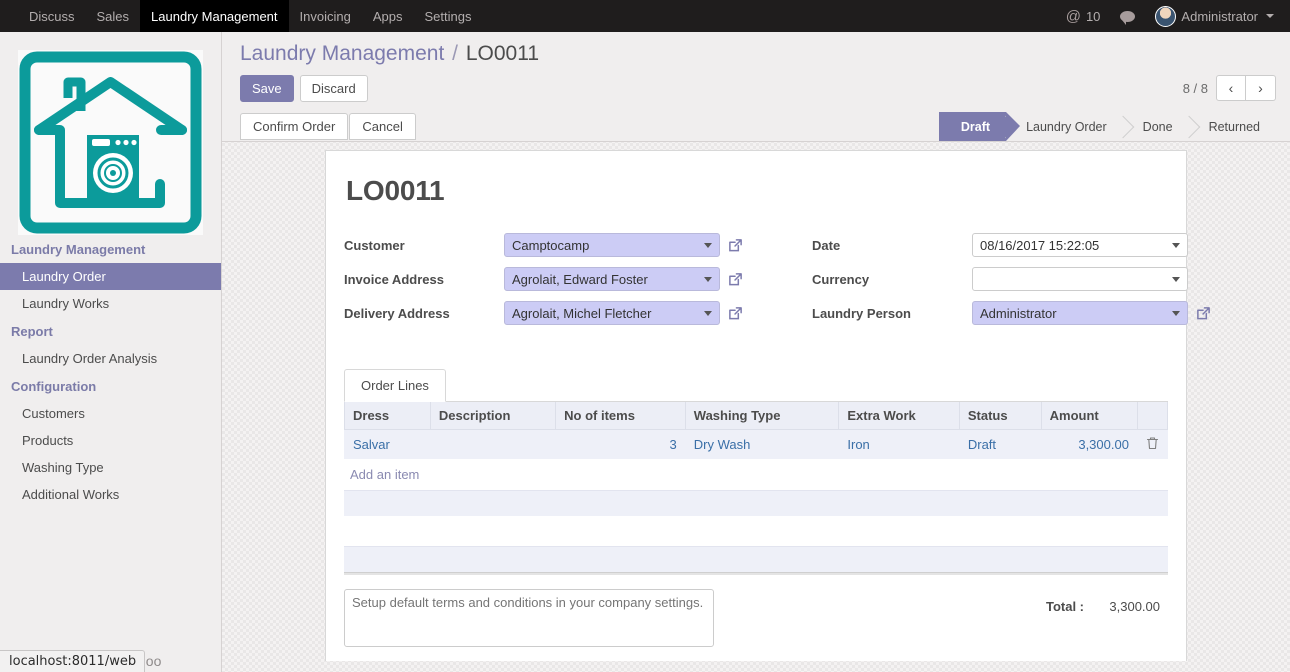  Describe the element at coordinates (374, 245) in the screenshot. I see `field-label: Customer` at that location.